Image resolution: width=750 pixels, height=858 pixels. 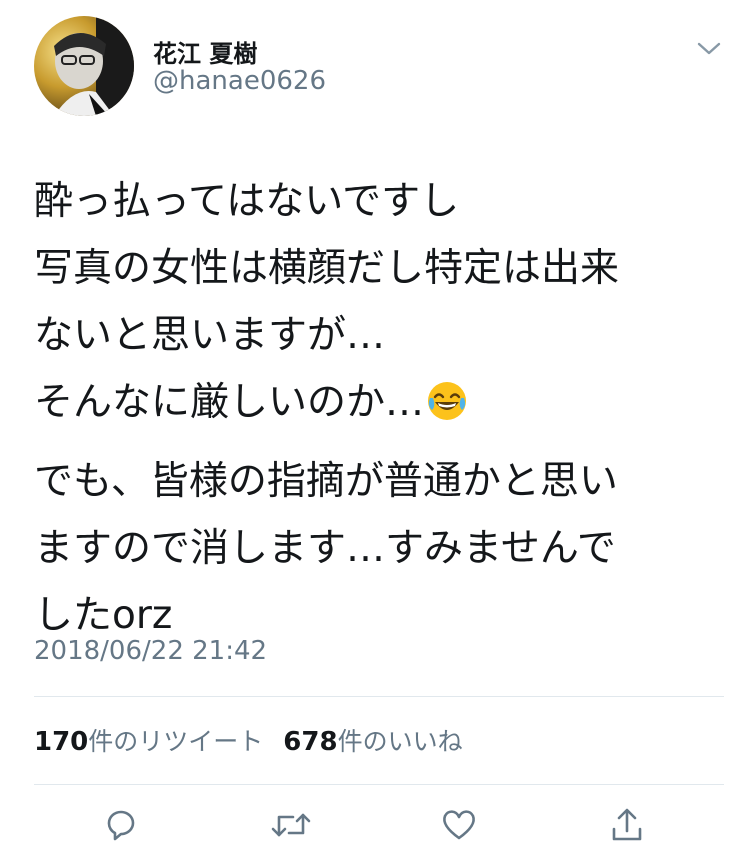 I want to click on retweet-button, so click(x=291, y=825).